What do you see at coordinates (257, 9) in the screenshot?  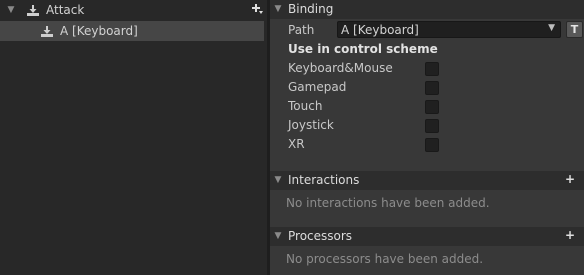 I see `add-binding-icon` at bounding box center [257, 9].